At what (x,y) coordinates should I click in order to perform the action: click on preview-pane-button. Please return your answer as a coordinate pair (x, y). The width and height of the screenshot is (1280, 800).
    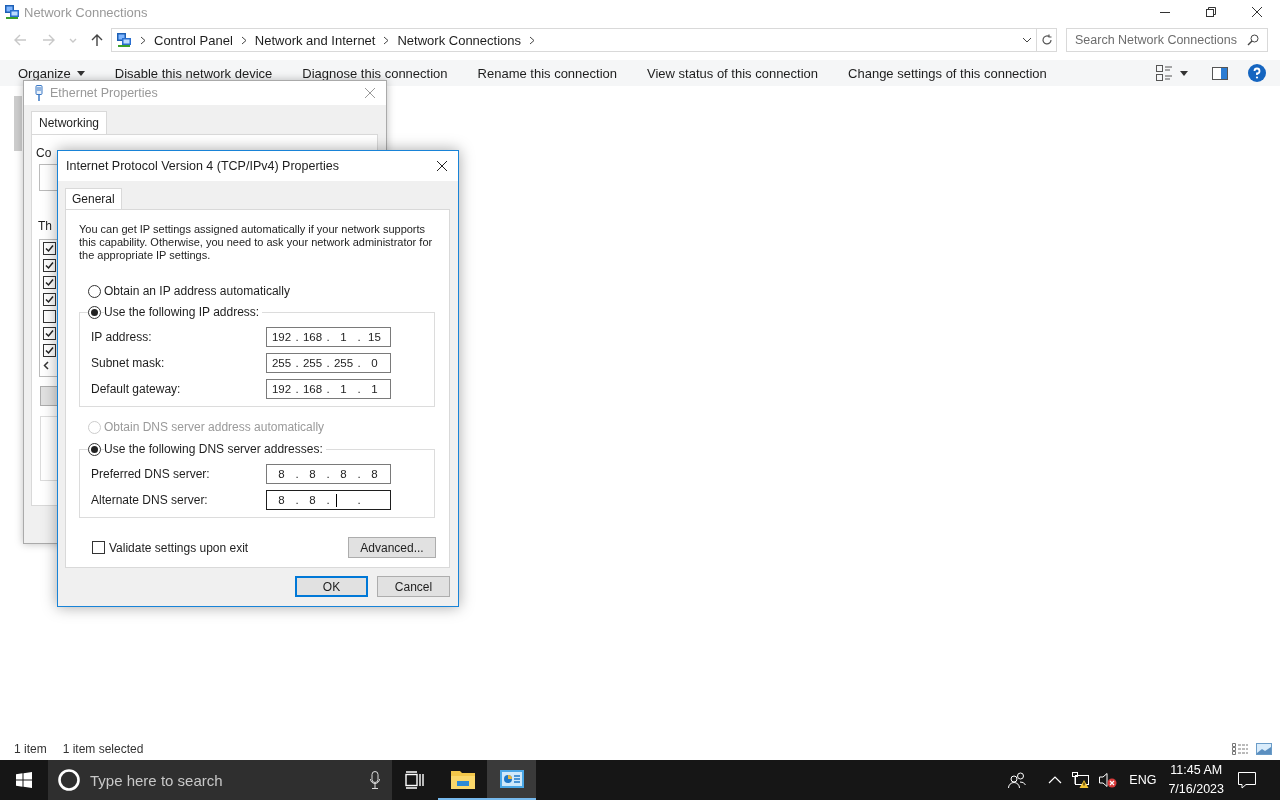
    Looking at the image, I should click on (1220, 73).